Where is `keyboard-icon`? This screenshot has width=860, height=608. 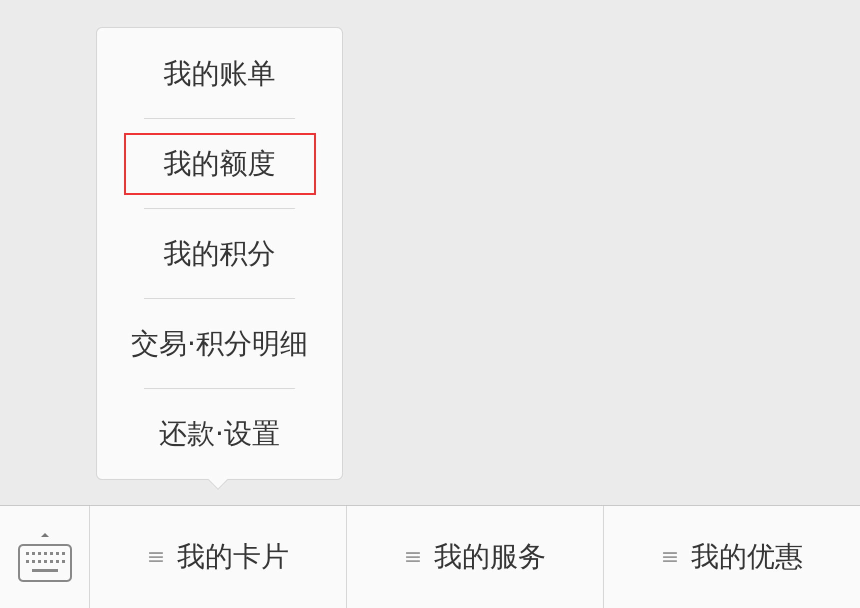 keyboard-icon is located at coordinates (45, 557).